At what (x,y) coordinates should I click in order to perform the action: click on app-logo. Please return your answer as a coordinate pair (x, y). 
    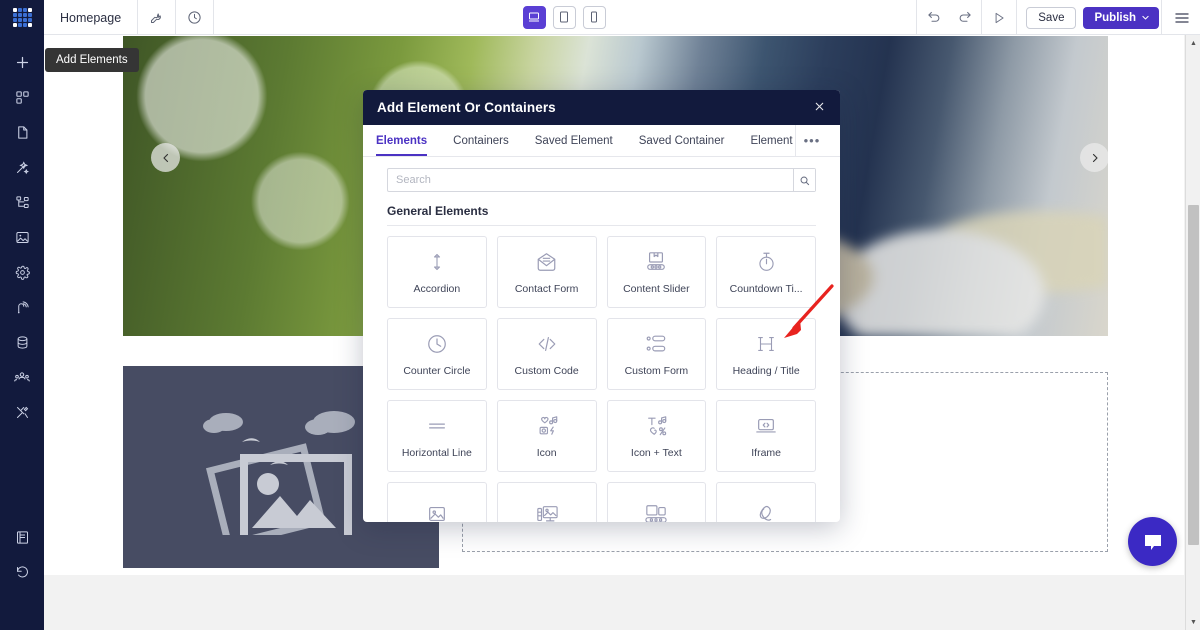
    Looking at the image, I should click on (22, 17).